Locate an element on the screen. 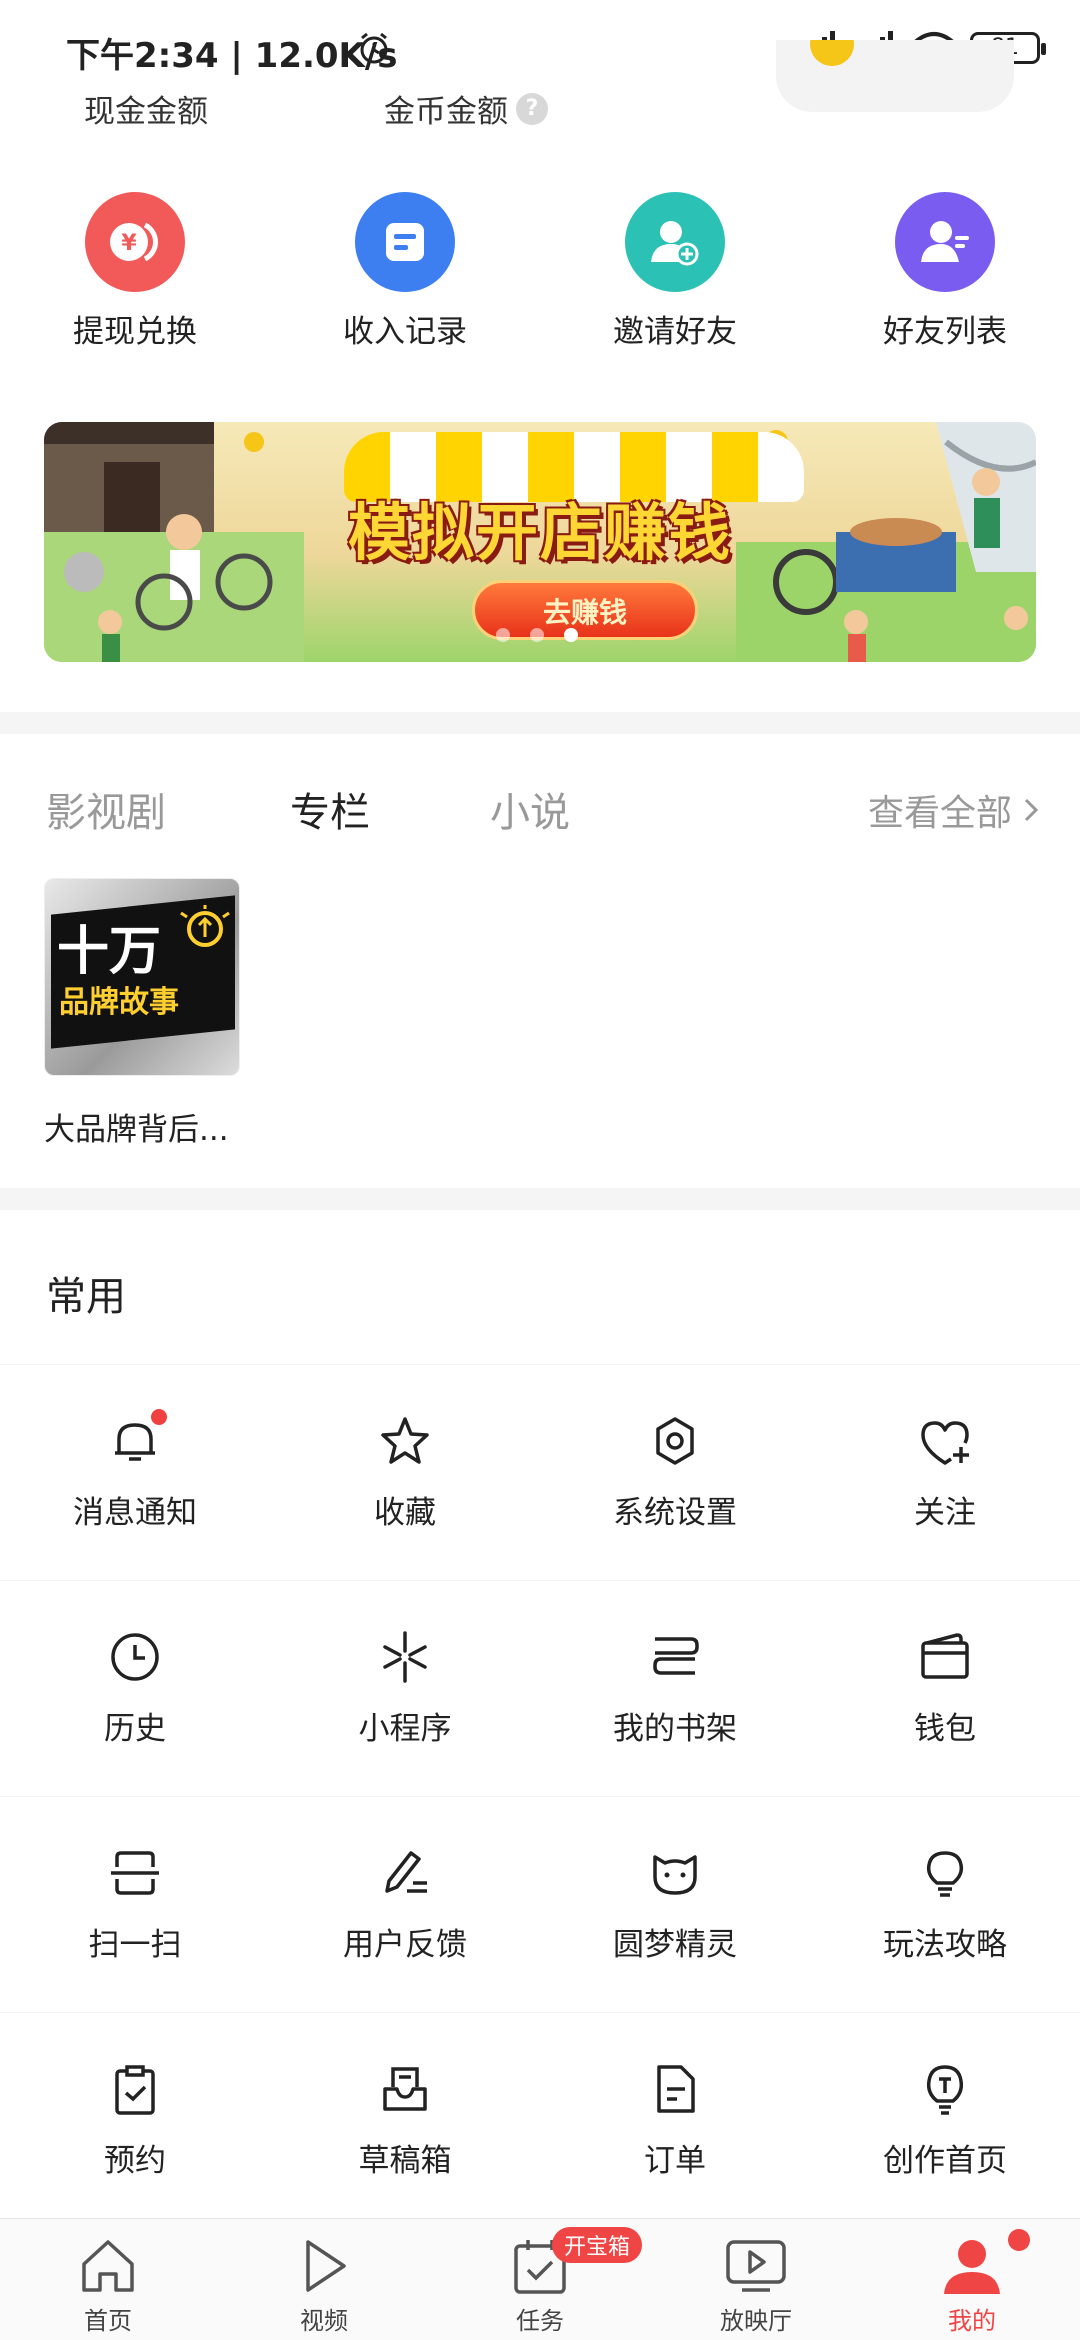  nav-home: 首页 is located at coordinates (108, 2279).